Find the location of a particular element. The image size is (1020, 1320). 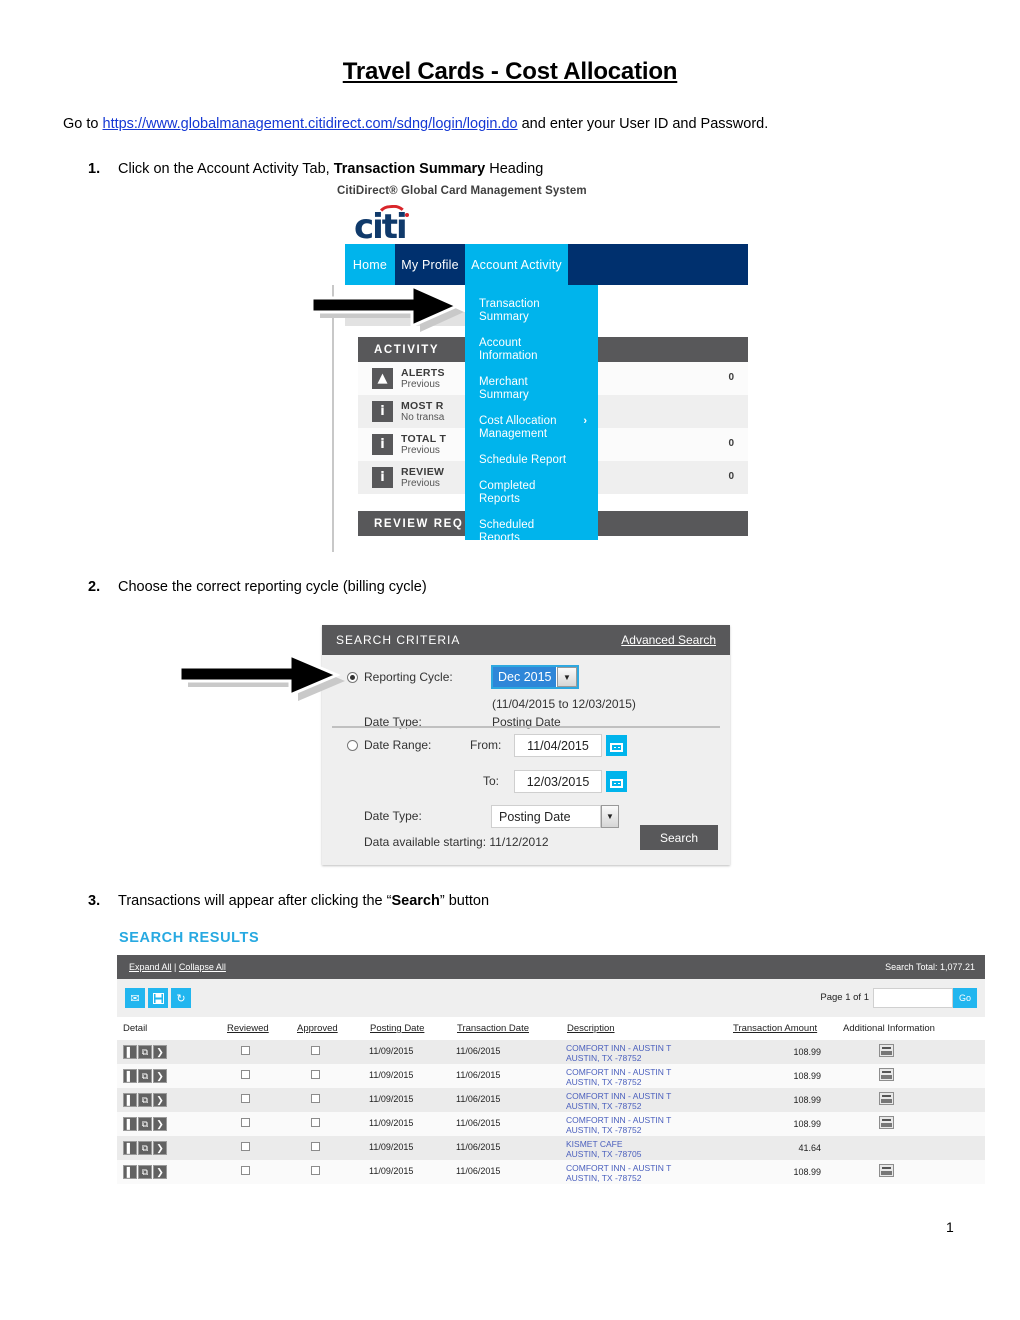

activity-row-count: 0 is located at coordinates (731, 377).